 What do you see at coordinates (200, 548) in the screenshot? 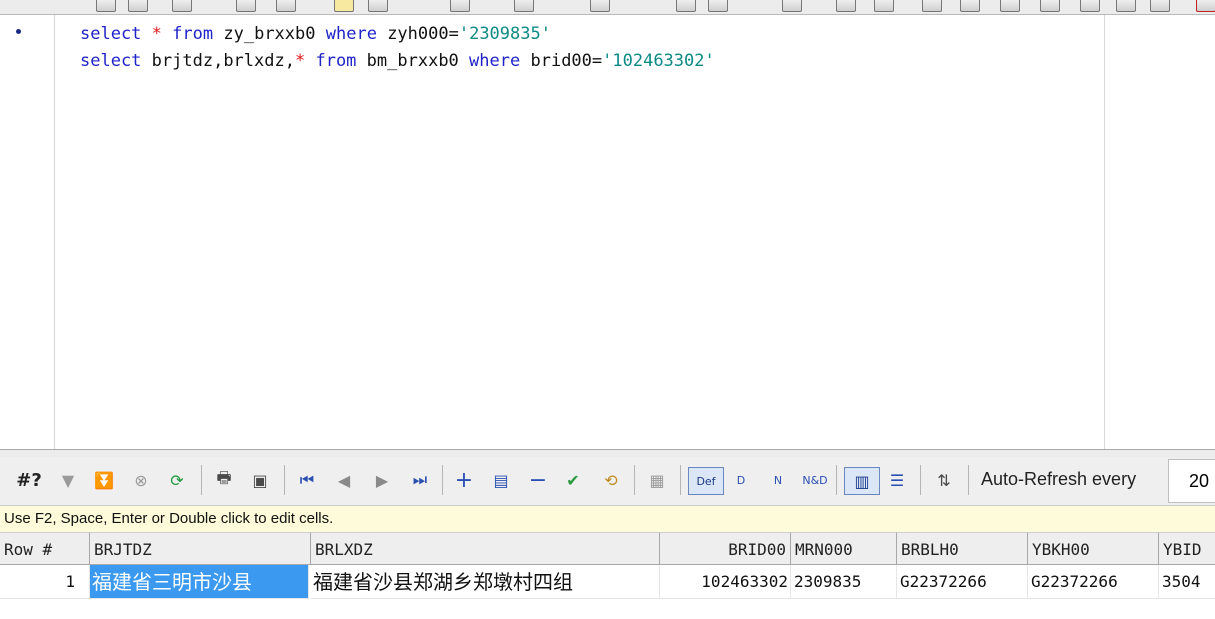
I see `column-header-brjtdz: BRJTDZ` at bounding box center [200, 548].